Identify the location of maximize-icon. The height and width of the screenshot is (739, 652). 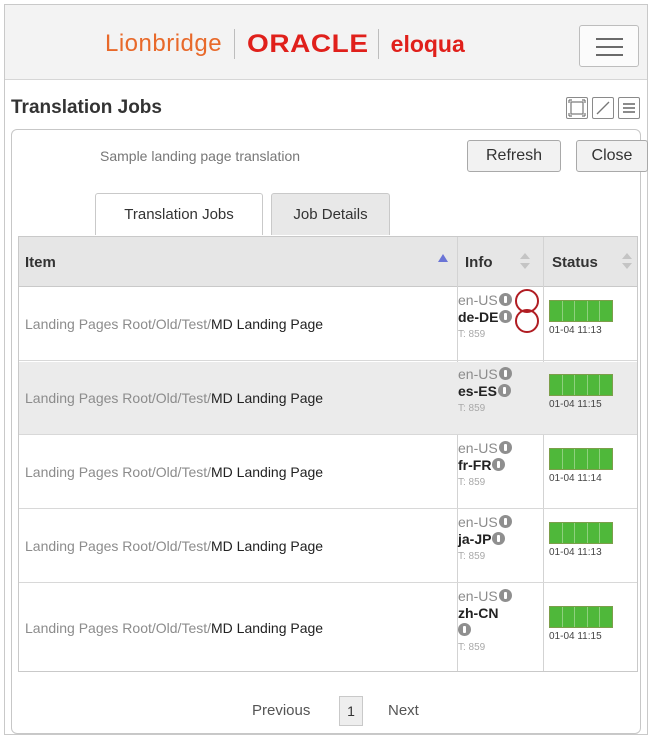
(577, 108).